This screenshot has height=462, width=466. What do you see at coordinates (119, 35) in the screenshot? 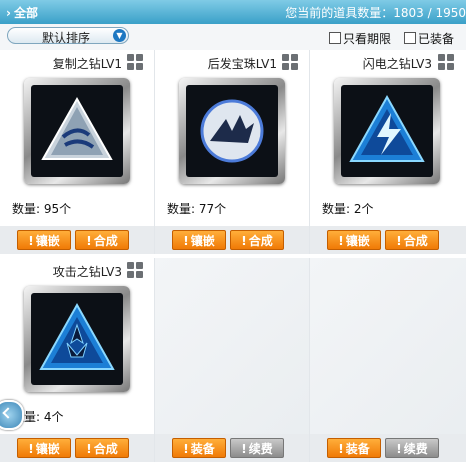
I see `chevron-down-icon: ▼` at bounding box center [119, 35].